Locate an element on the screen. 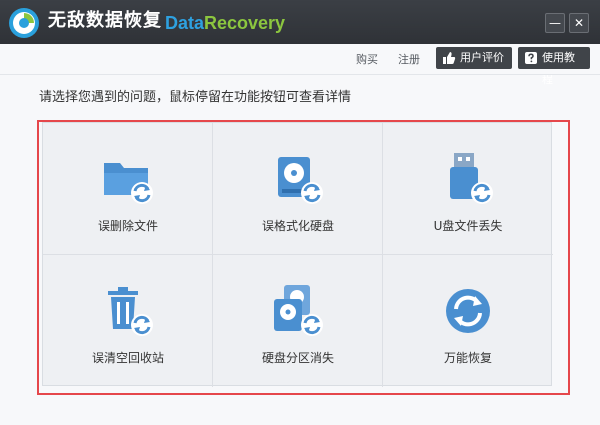 The image size is (600, 425). user-review-button: 用户评价 is located at coordinates (474, 58).